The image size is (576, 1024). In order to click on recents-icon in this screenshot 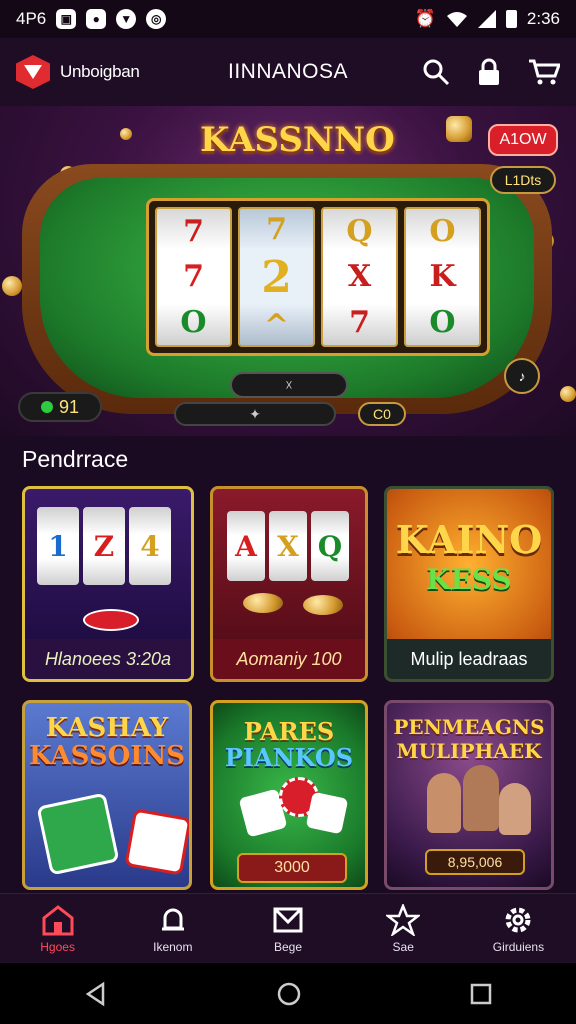, I will do `click(481, 994)`.